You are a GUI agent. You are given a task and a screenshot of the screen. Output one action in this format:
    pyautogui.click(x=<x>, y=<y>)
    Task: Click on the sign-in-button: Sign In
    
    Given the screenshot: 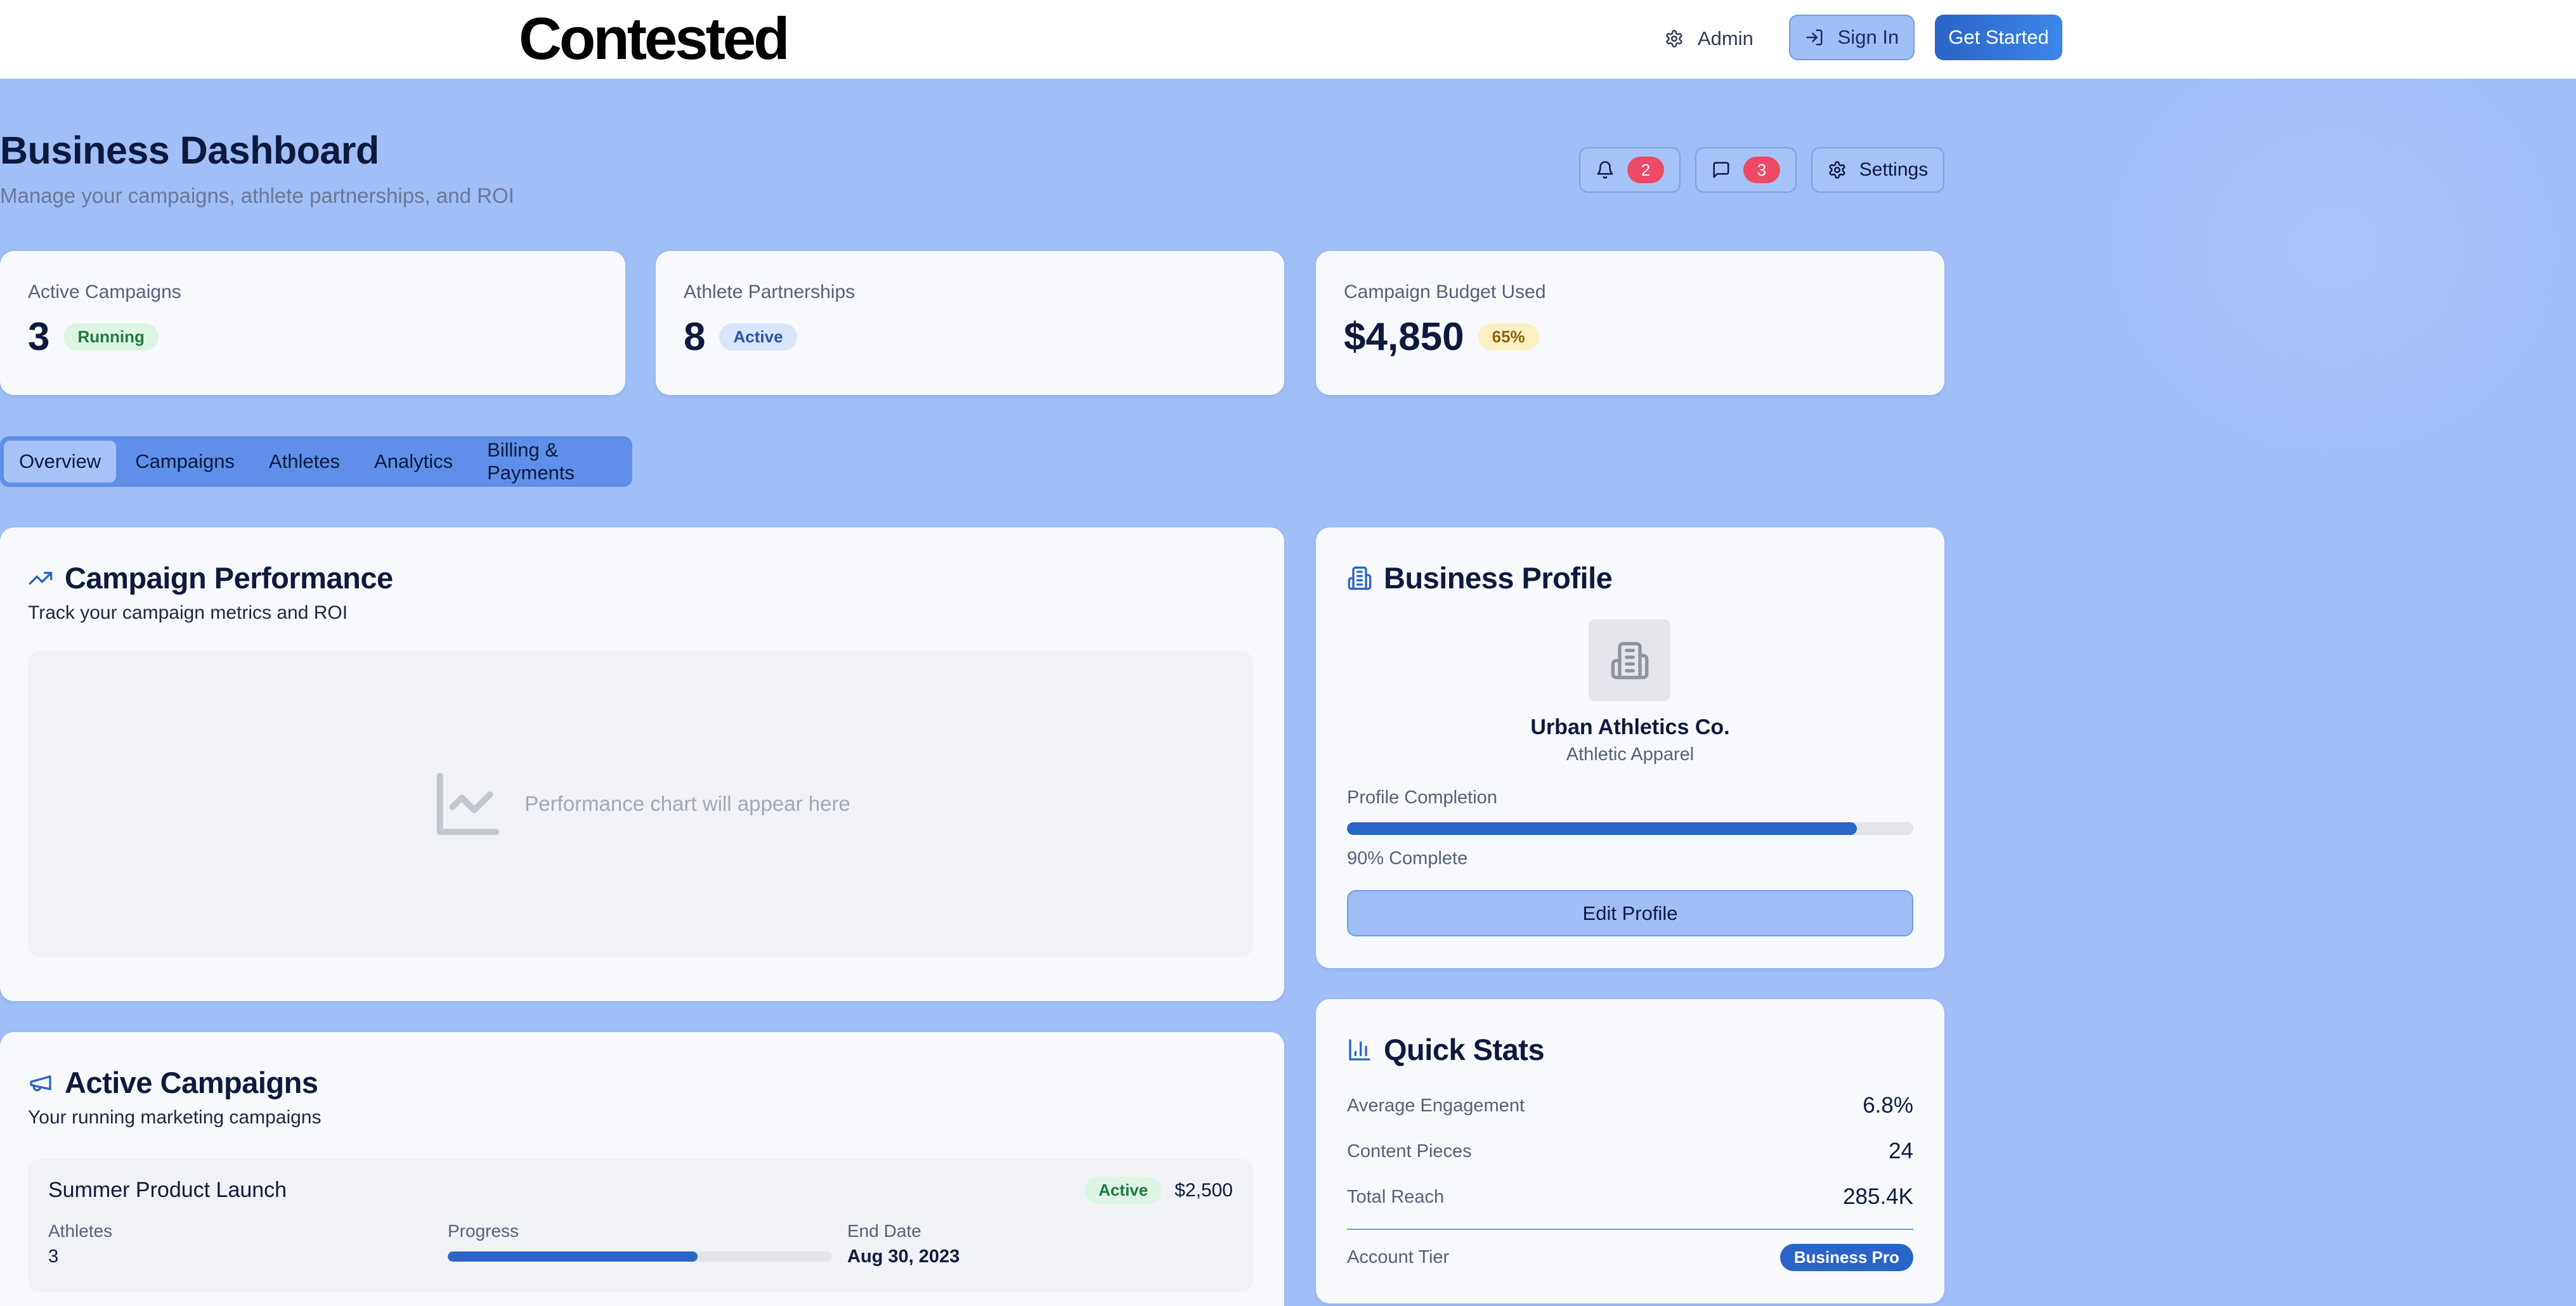 What is the action you would take?
    pyautogui.click(x=1852, y=37)
    